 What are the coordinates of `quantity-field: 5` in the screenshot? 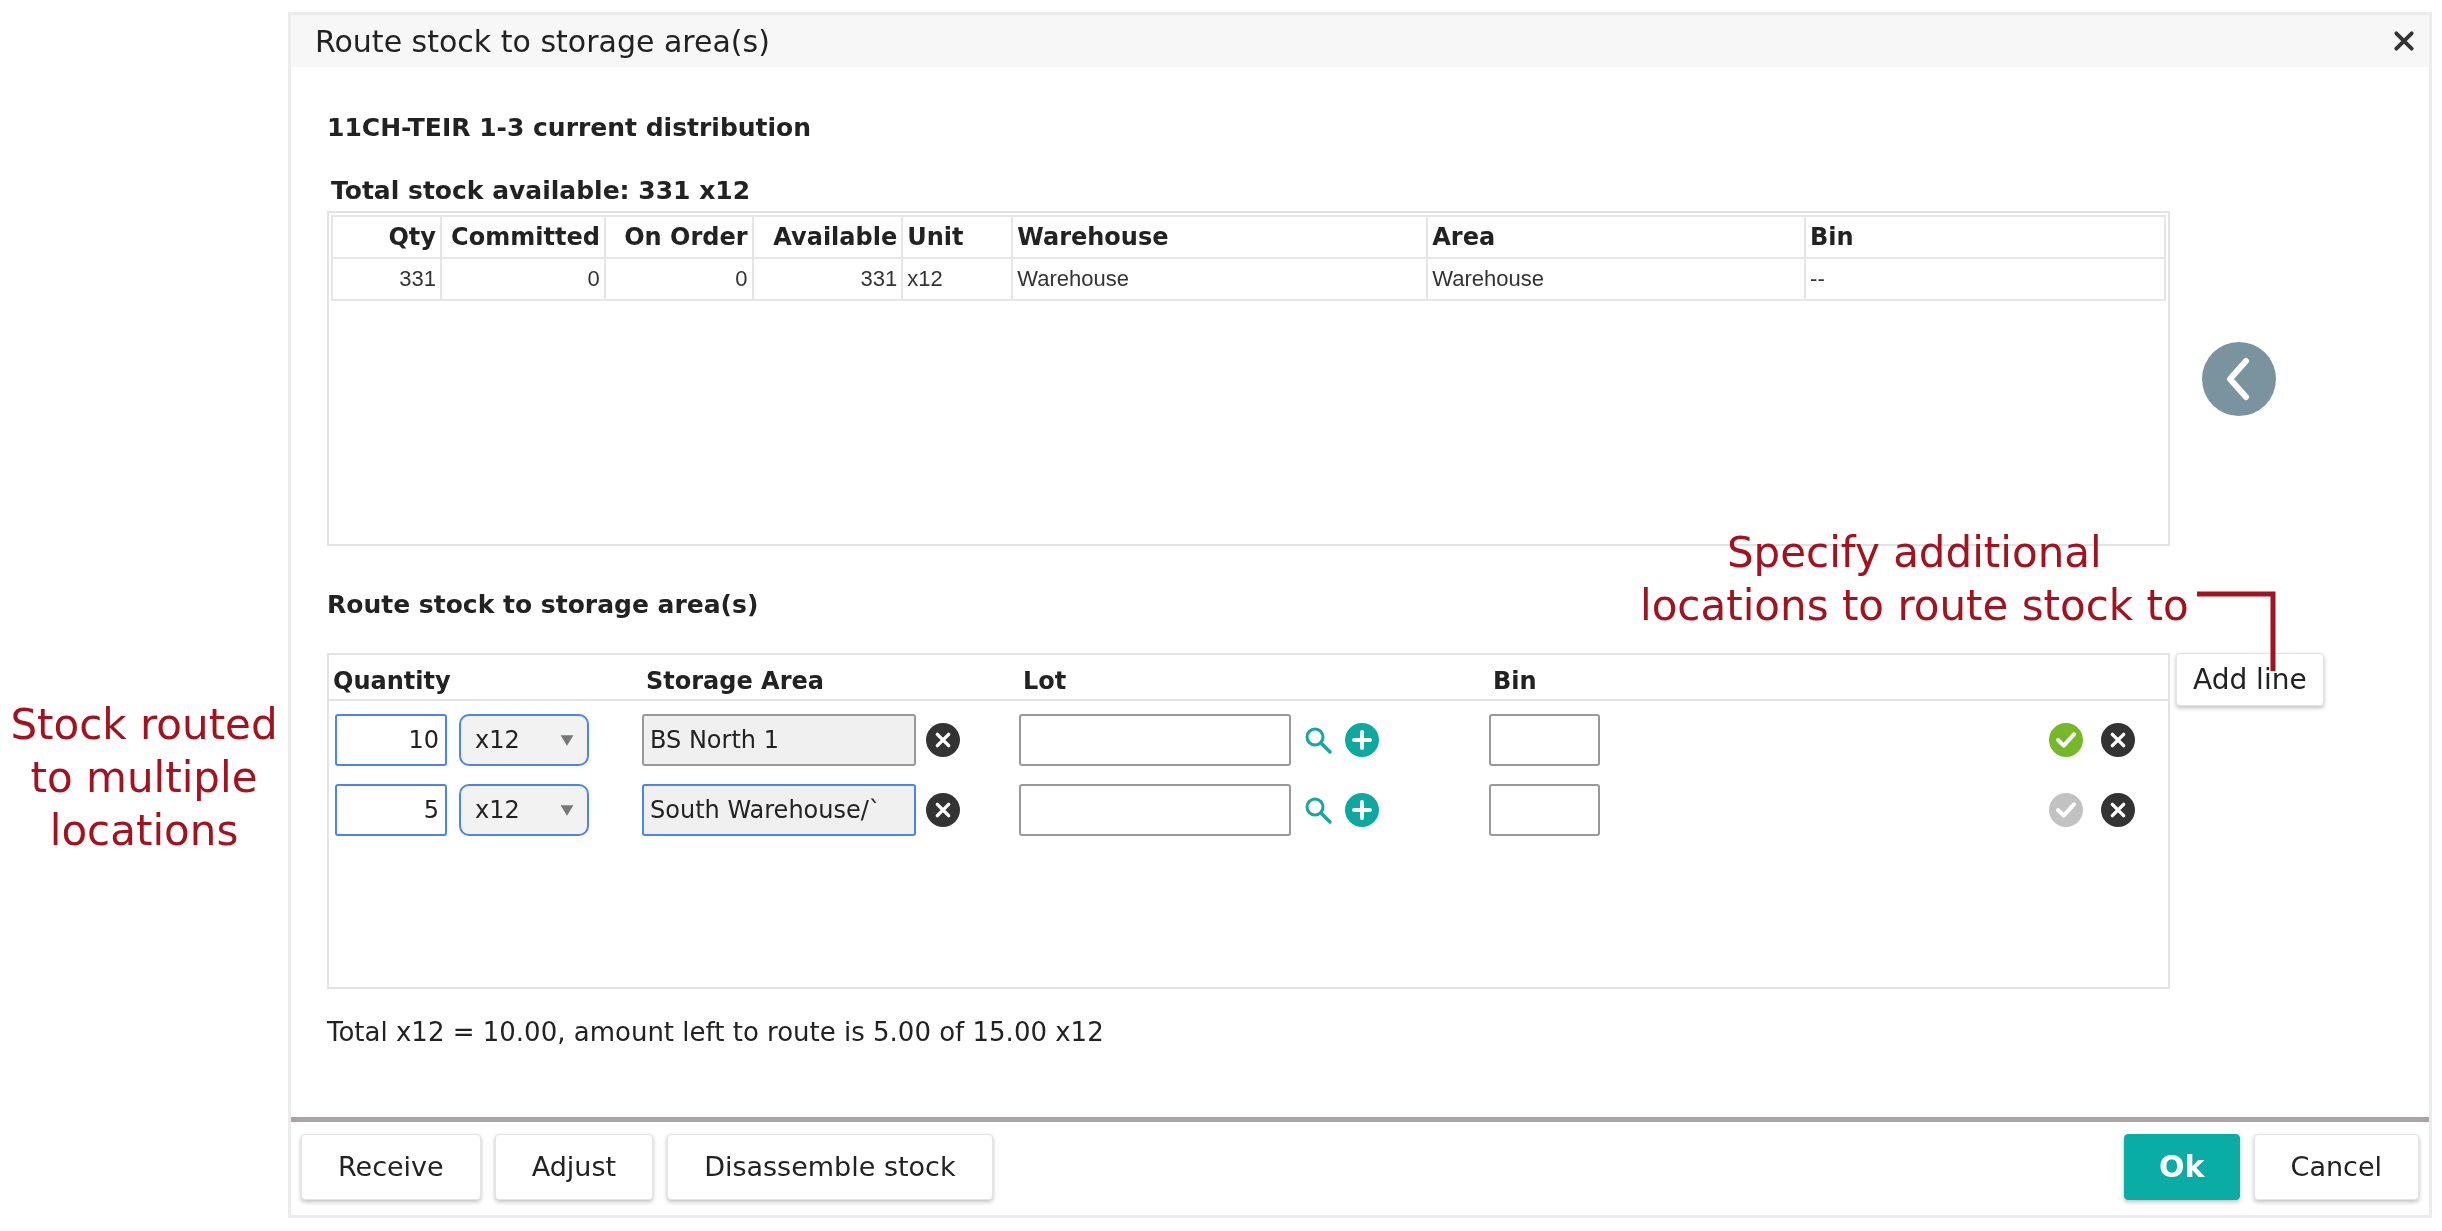 It's located at (391, 810).